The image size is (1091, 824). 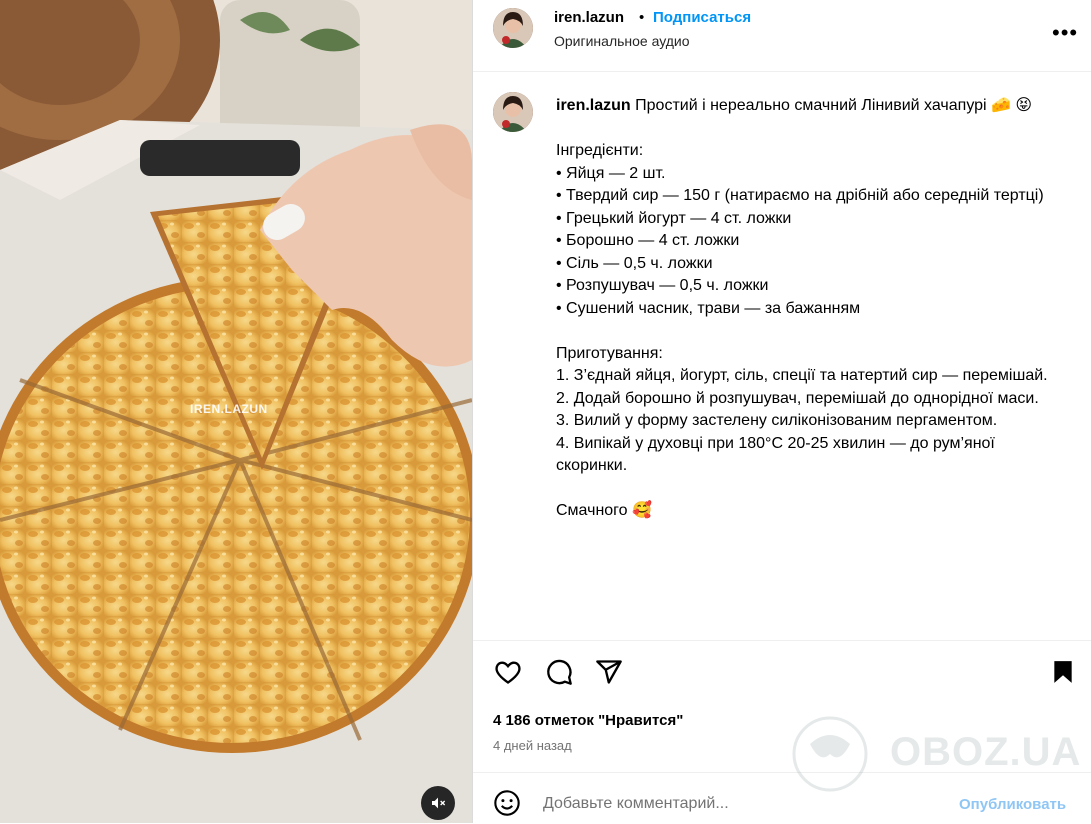 I want to click on caption-line: • Розпушувач — 0,5 ч. ложки, so click(x=662, y=285).